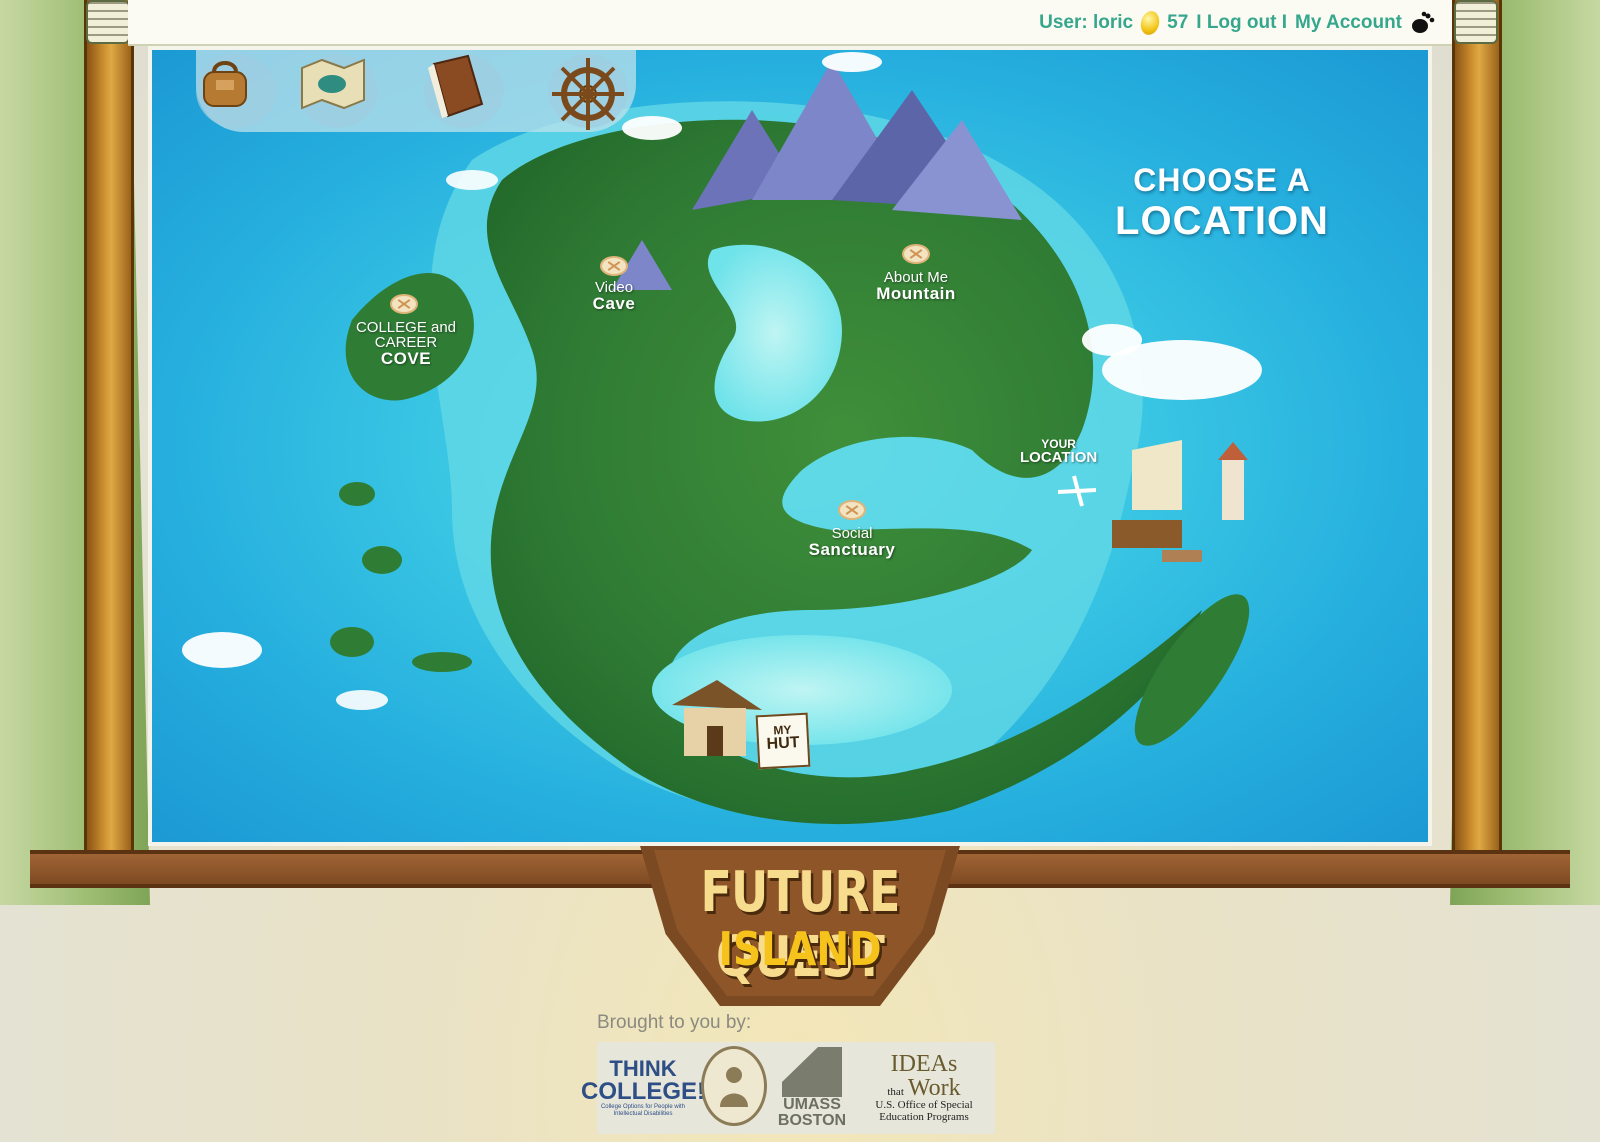 This screenshot has height=1142, width=1600. Describe the element at coordinates (916, 254) in the screenshot. I see `mountain-marker` at that location.